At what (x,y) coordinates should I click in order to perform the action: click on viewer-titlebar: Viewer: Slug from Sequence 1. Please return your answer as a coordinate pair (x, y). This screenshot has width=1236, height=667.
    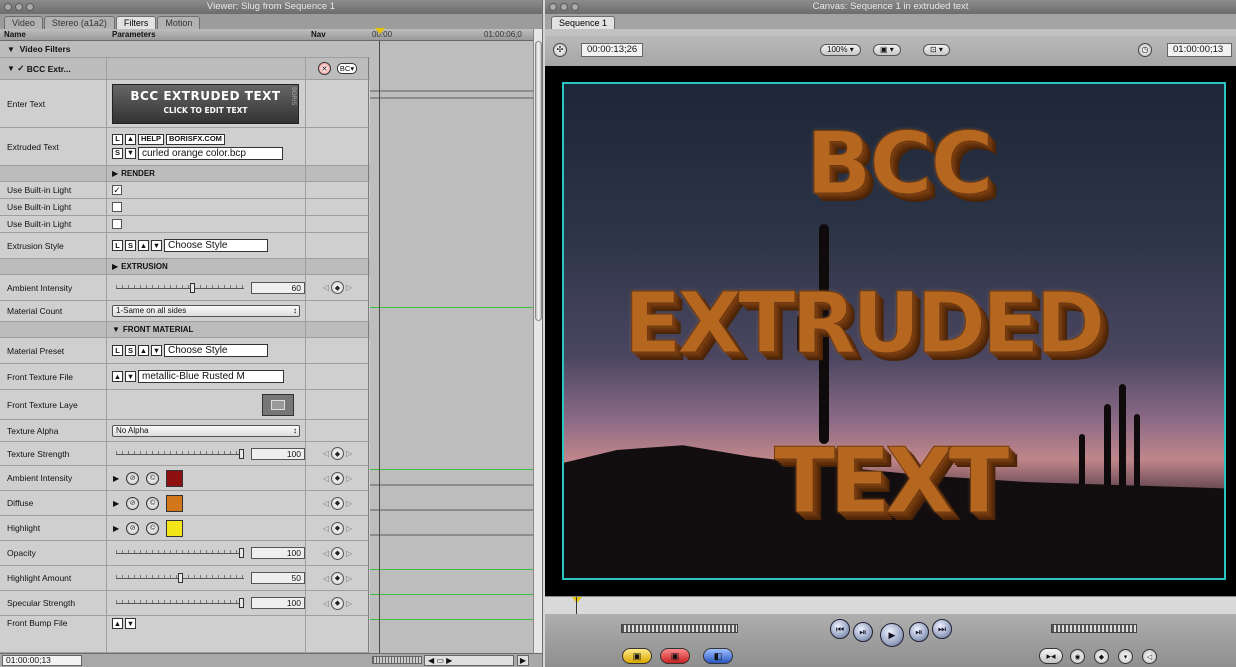
    Looking at the image, I should click on (271, 7).